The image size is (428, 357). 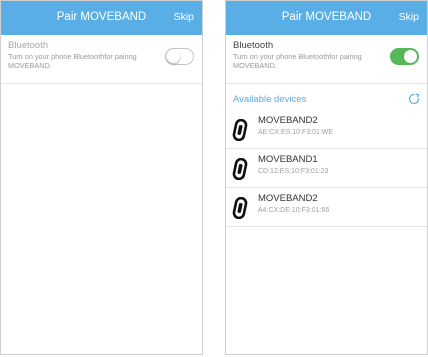 I want to click on refresh-icon, so click(x=414, y=99).